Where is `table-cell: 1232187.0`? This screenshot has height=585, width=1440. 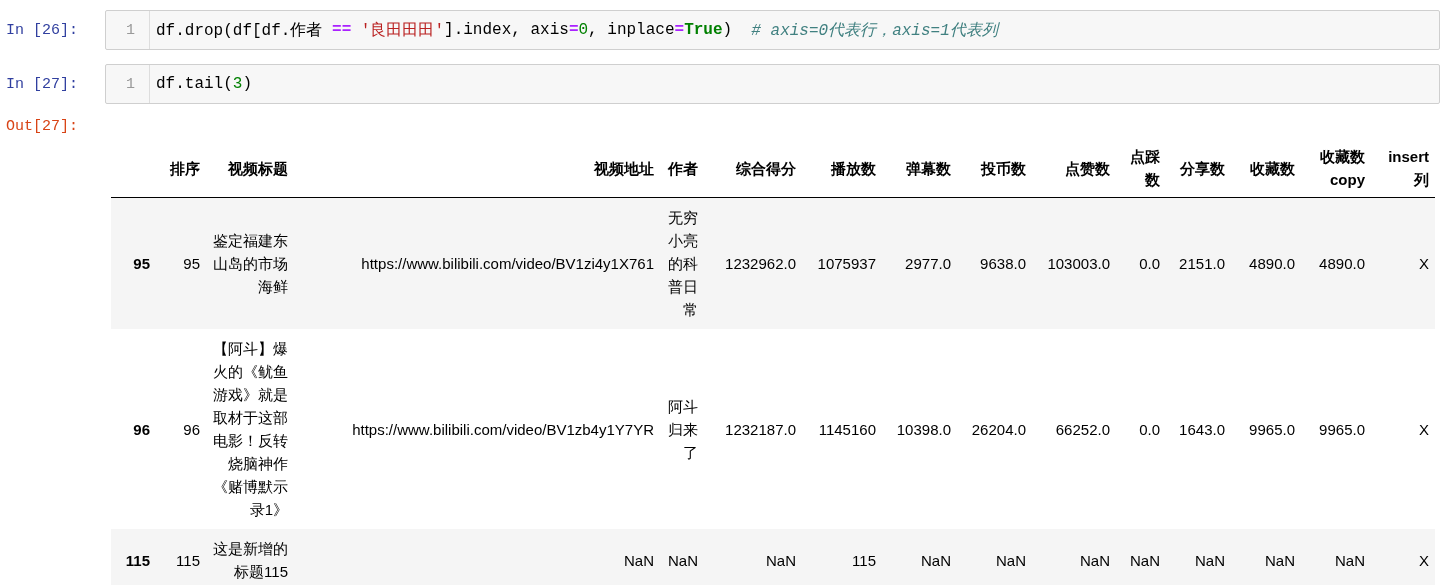
table-cell: 1232187.0 is located at coordinates (760, 429).